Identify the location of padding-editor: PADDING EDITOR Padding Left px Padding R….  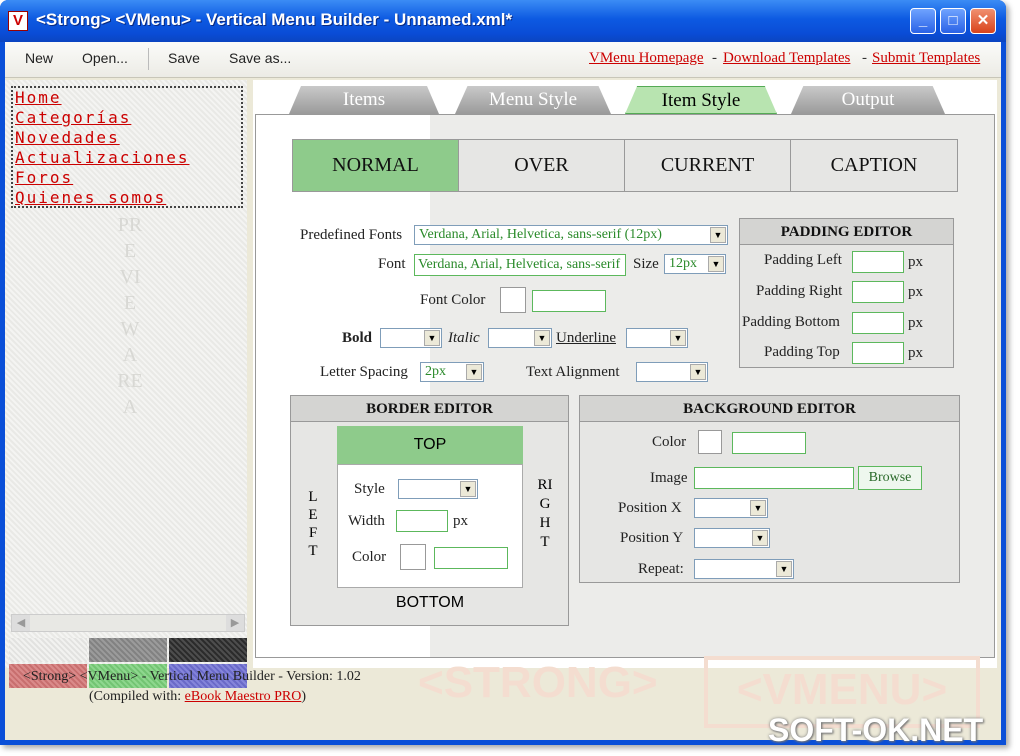
(846, 293).